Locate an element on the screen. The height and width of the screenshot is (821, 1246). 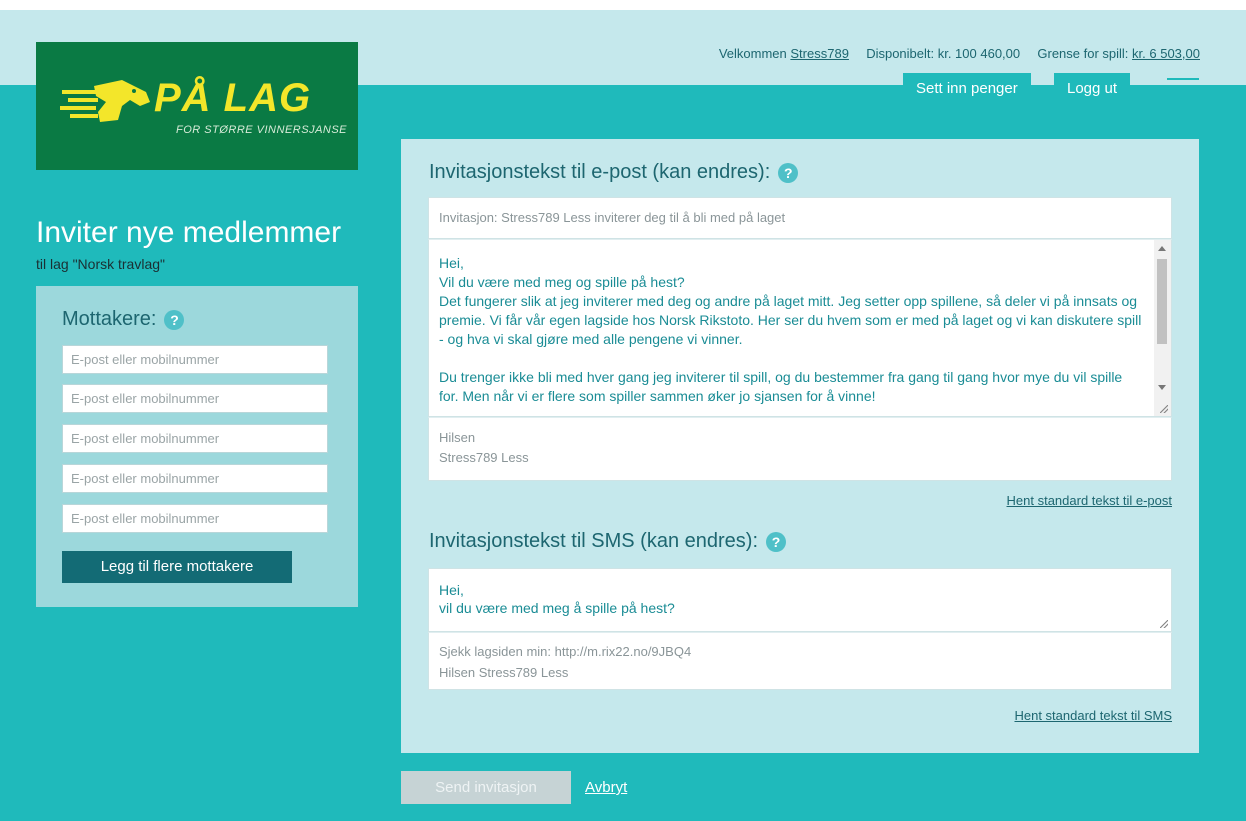
brand-logo: PÅ LAG FOR STØRRE VINNERSJANSE is located at coordinates (197, 106).